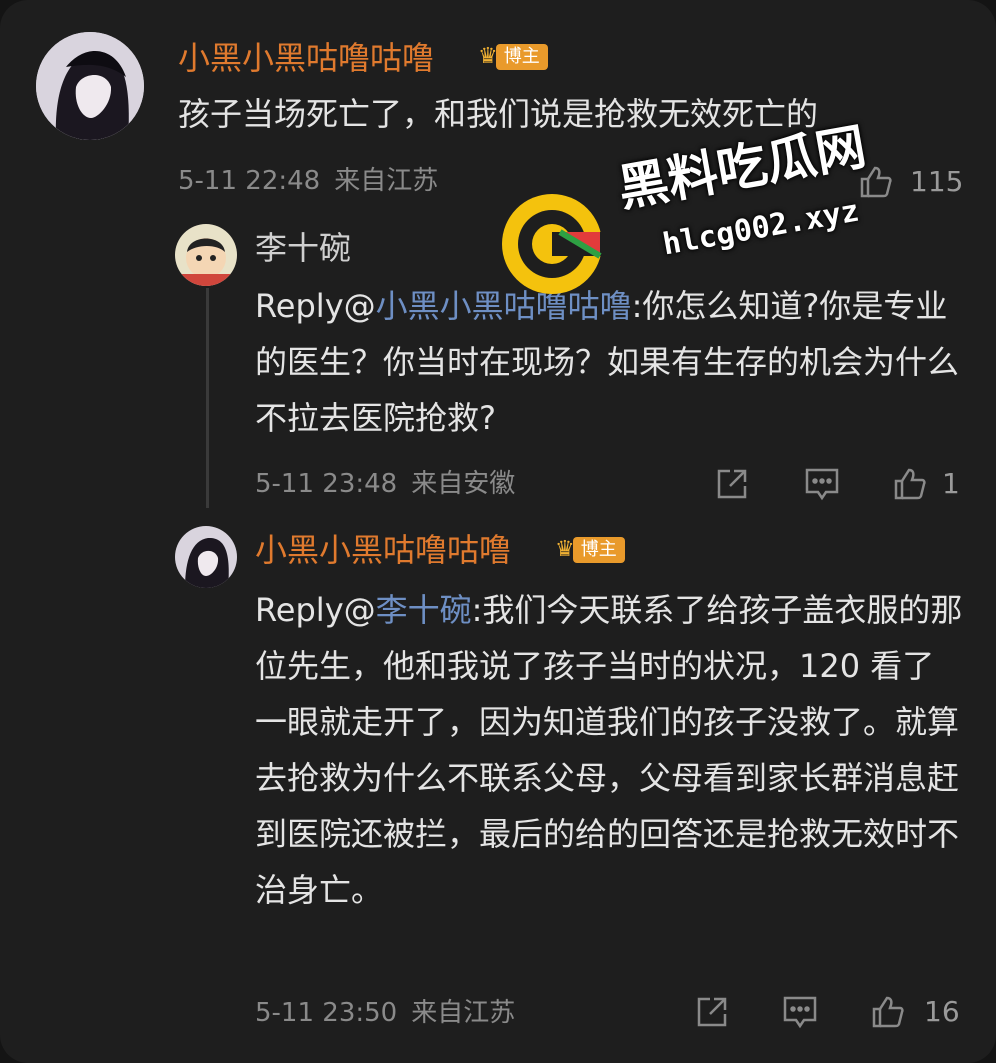 Image resolution: width=996 pixels, height=1063 pixels. I want to click on comment-meta: 5-11 23:48 来自安徽, so click(392, 484).